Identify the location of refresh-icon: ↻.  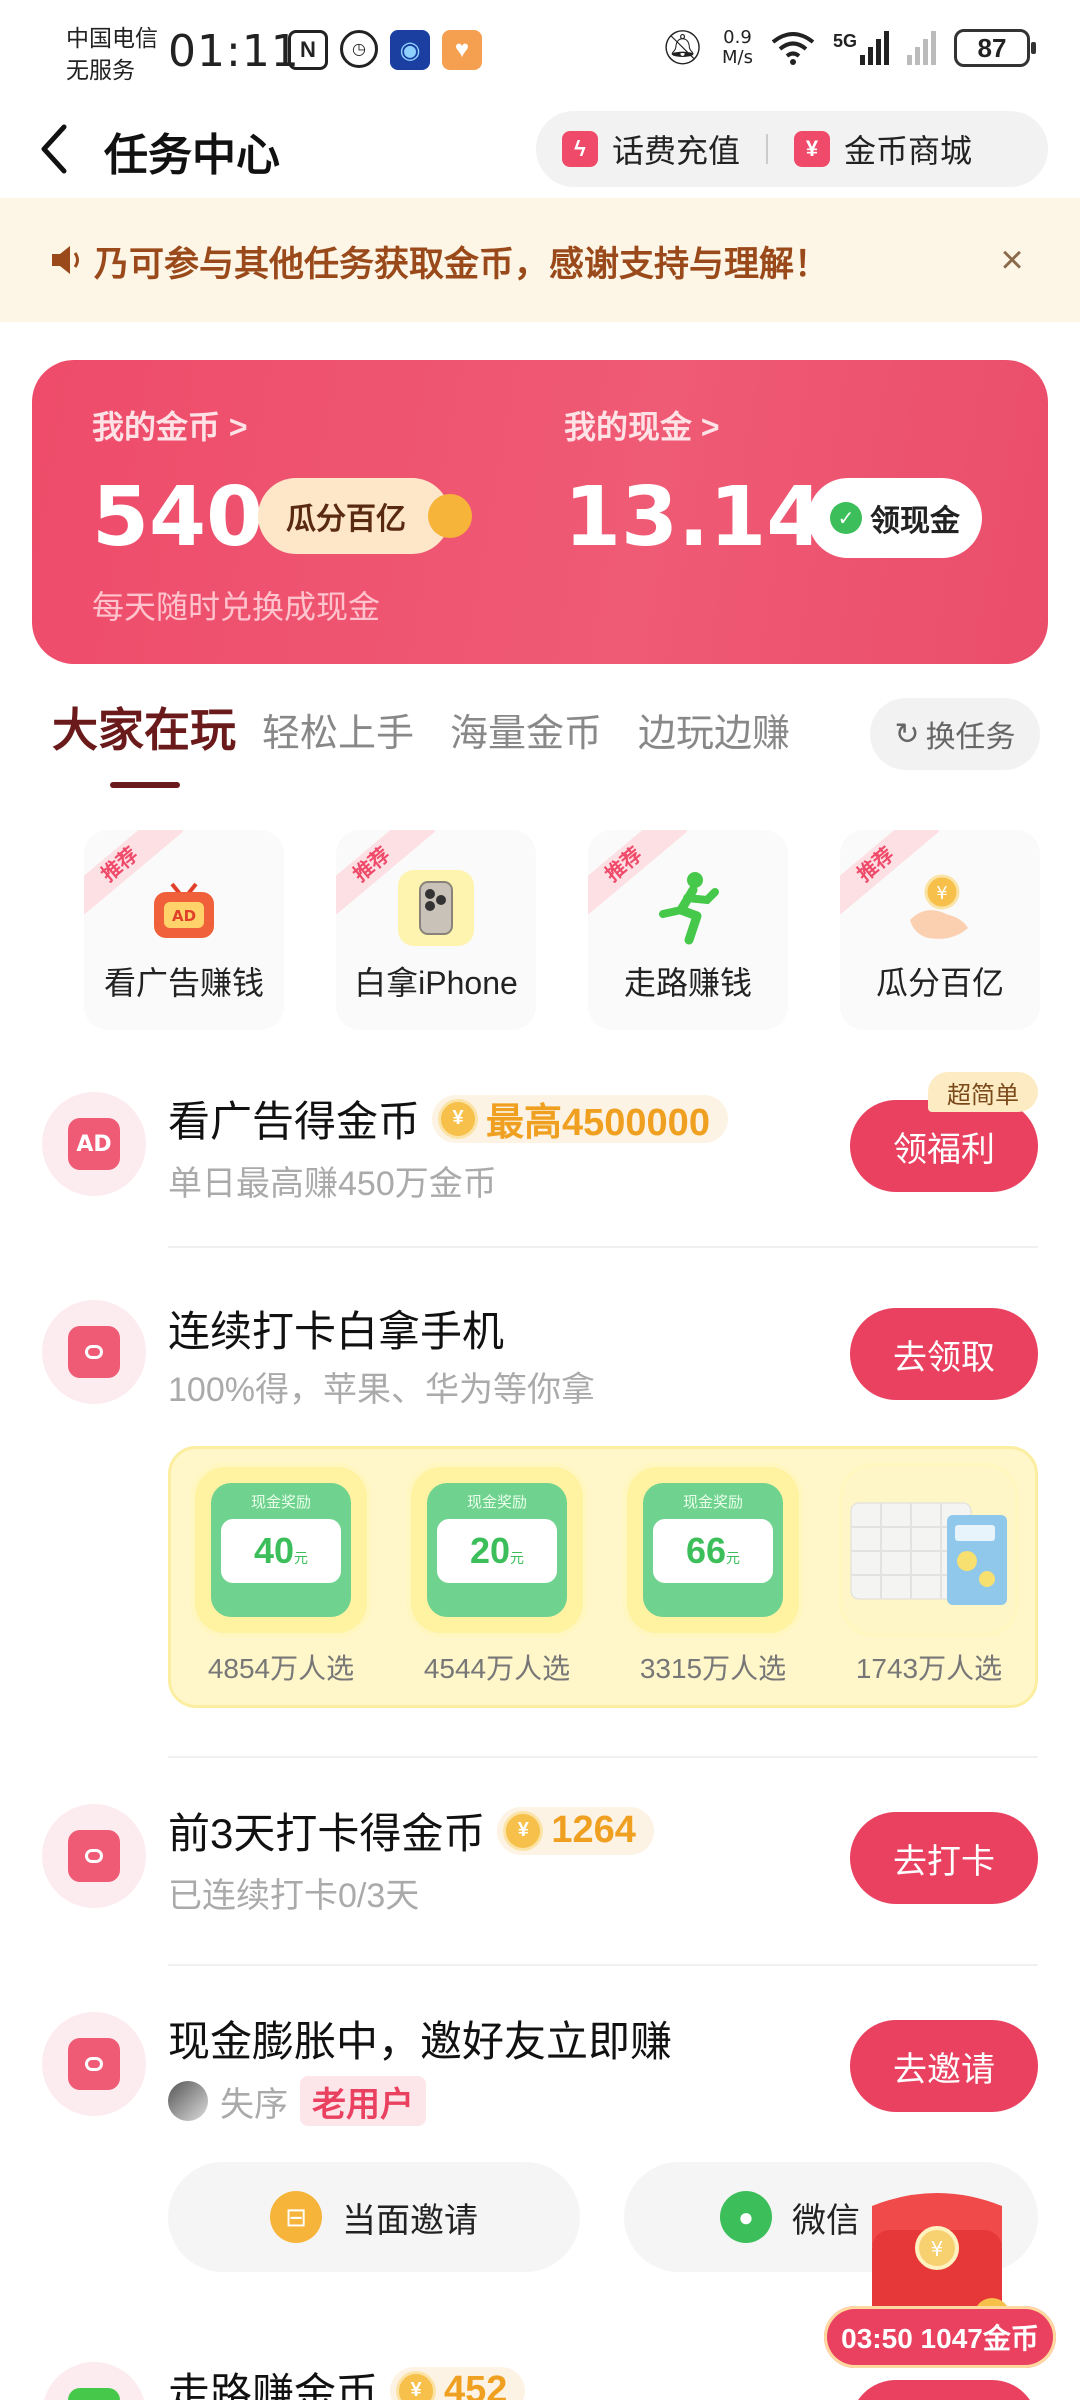
(907, 734).